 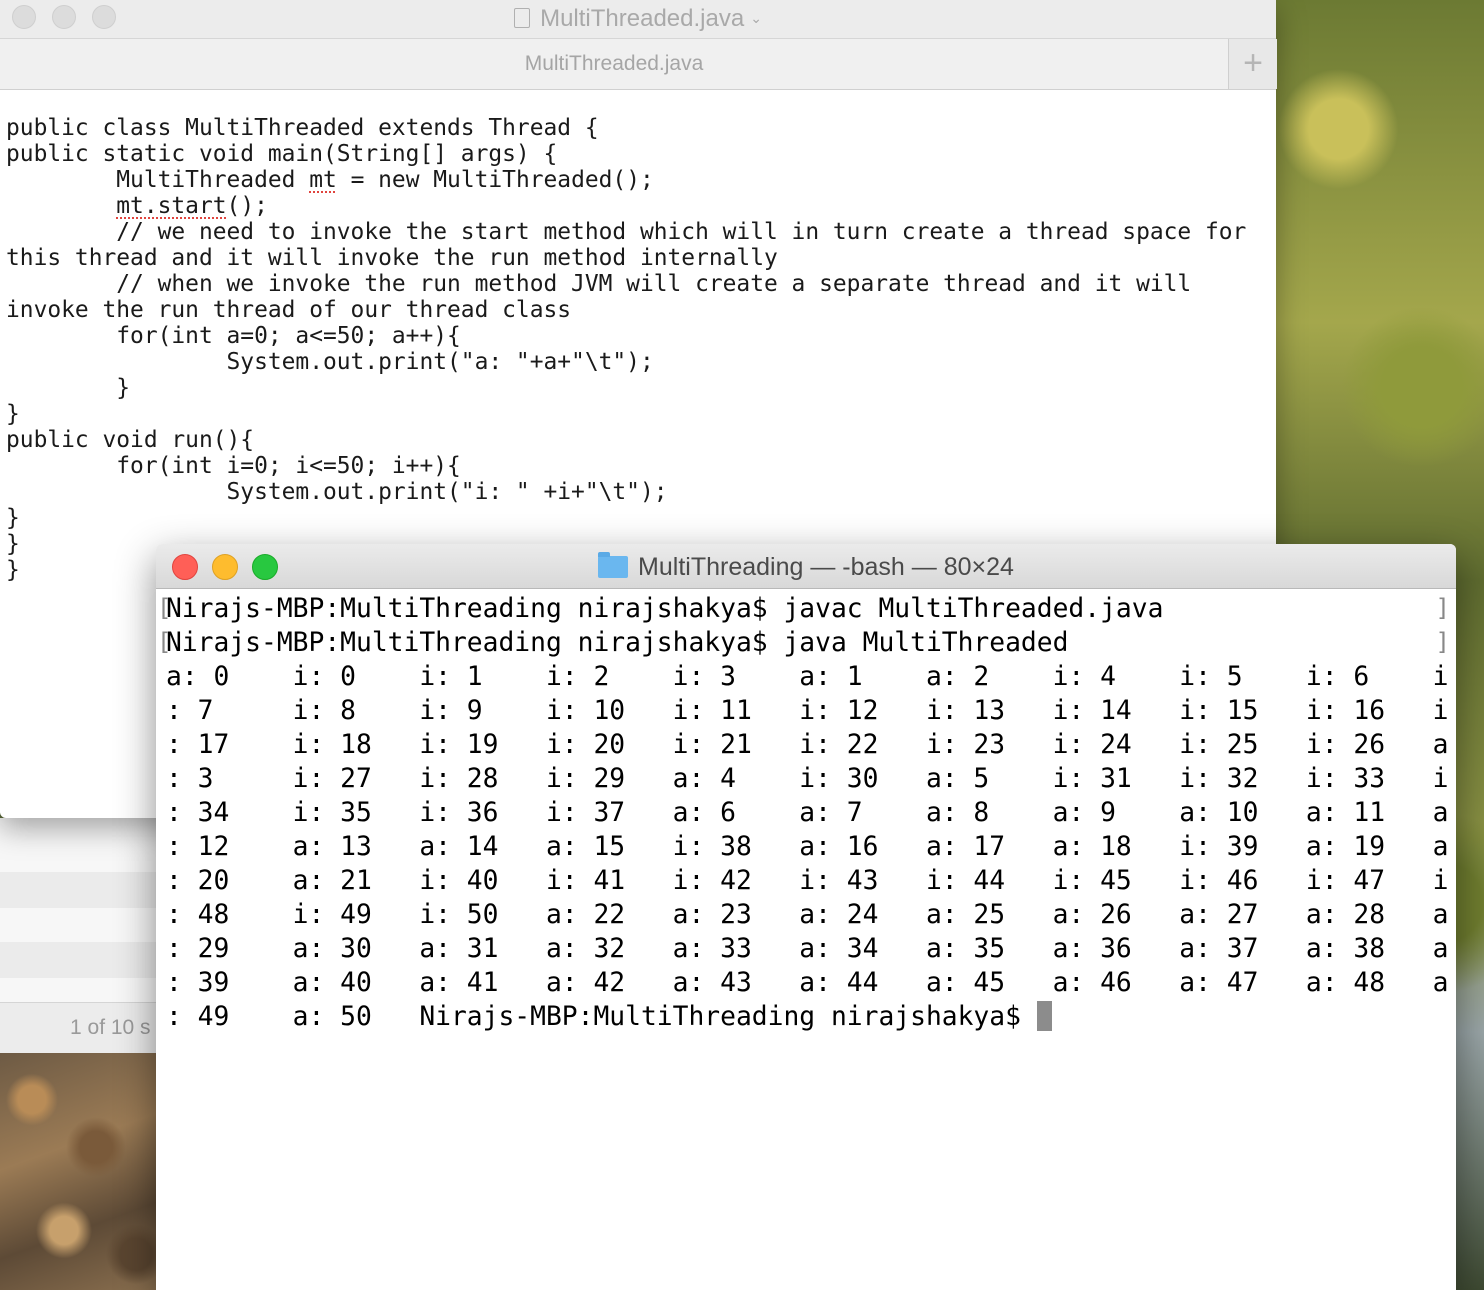 I want to click on code-line: System.out.print("i: " +i+"\t");, so click(x=337, y=492).